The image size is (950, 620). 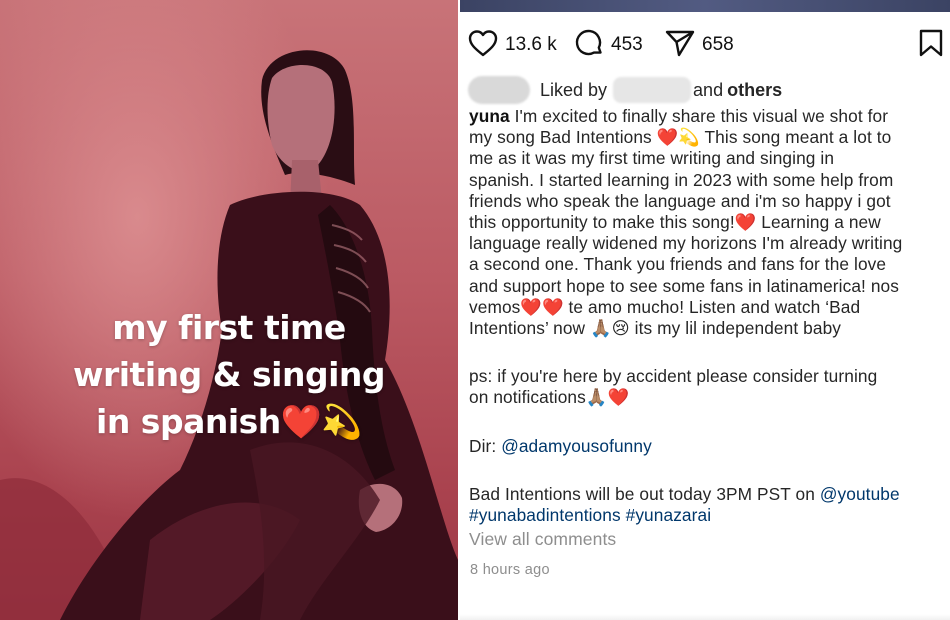 I want to click on youtube-mention-link: @youtube, so click(x=860, y=494).